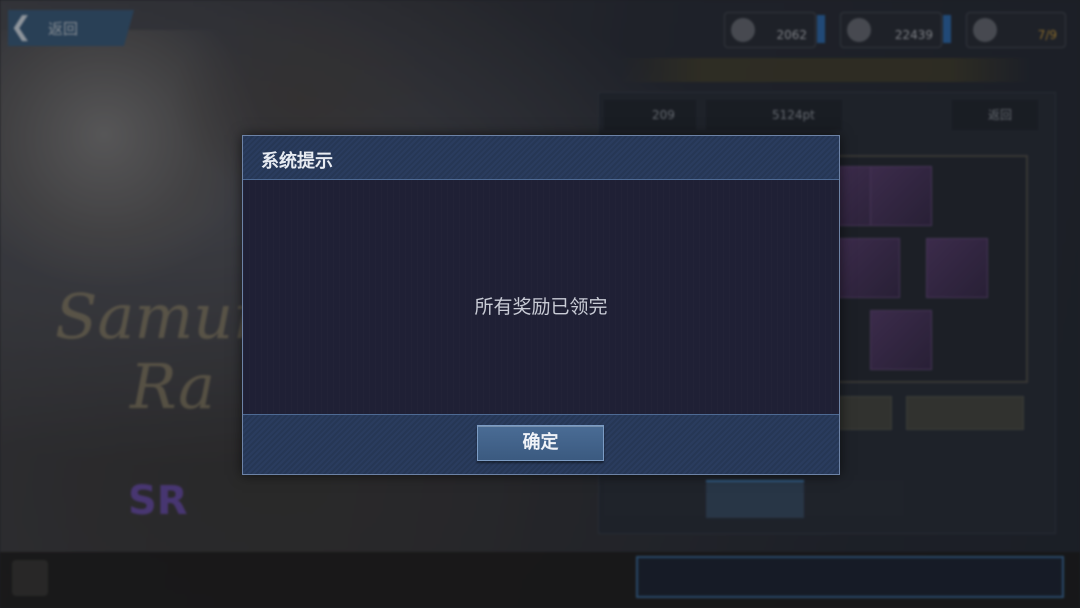 This screenshot has width=1080, height=608. I want to click on dialog-footer: 确定, so click(541, 444).